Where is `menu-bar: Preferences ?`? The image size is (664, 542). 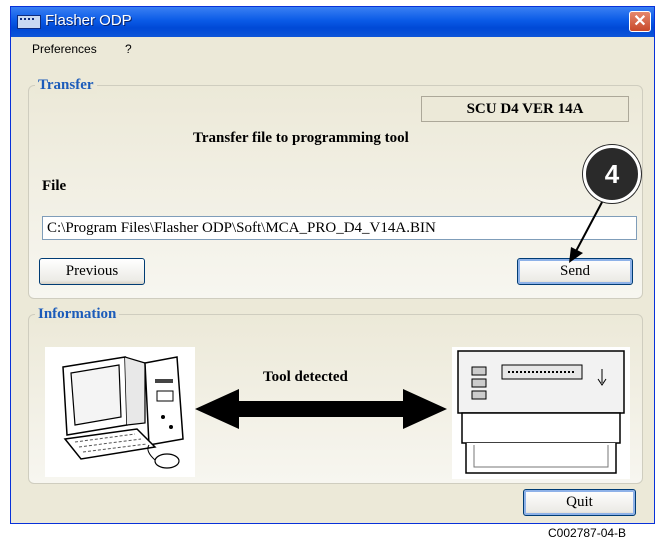 menu-bar: Preferences ? is located at coordinates (332, 49).